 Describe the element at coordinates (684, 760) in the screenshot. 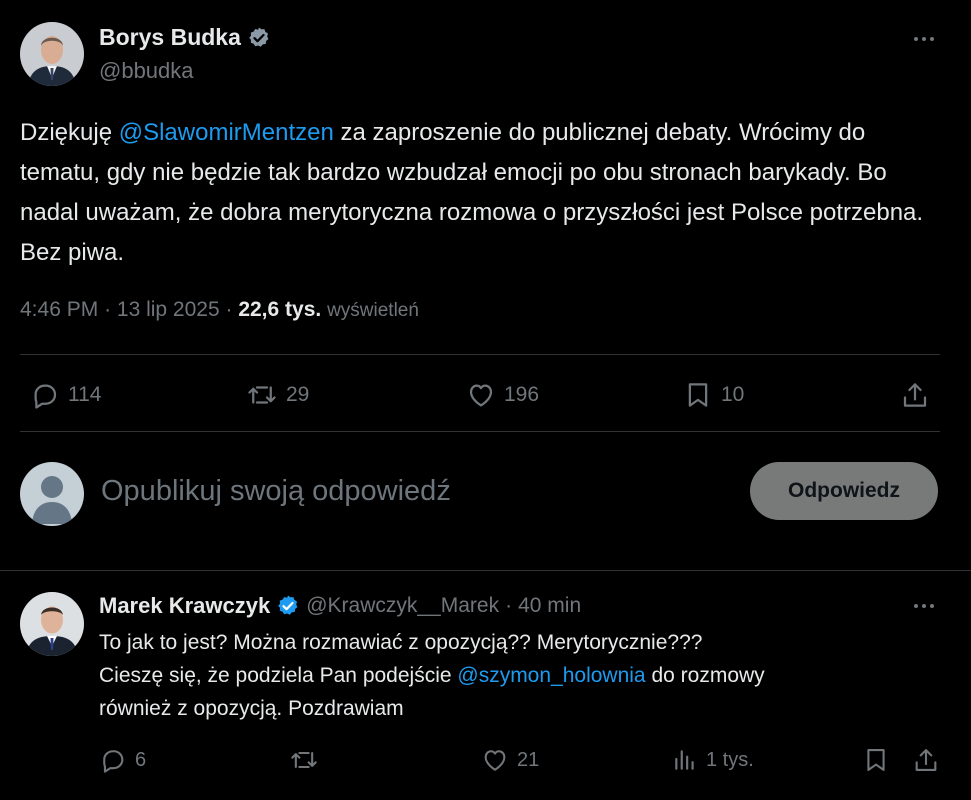

I see `views-icon` at that location.